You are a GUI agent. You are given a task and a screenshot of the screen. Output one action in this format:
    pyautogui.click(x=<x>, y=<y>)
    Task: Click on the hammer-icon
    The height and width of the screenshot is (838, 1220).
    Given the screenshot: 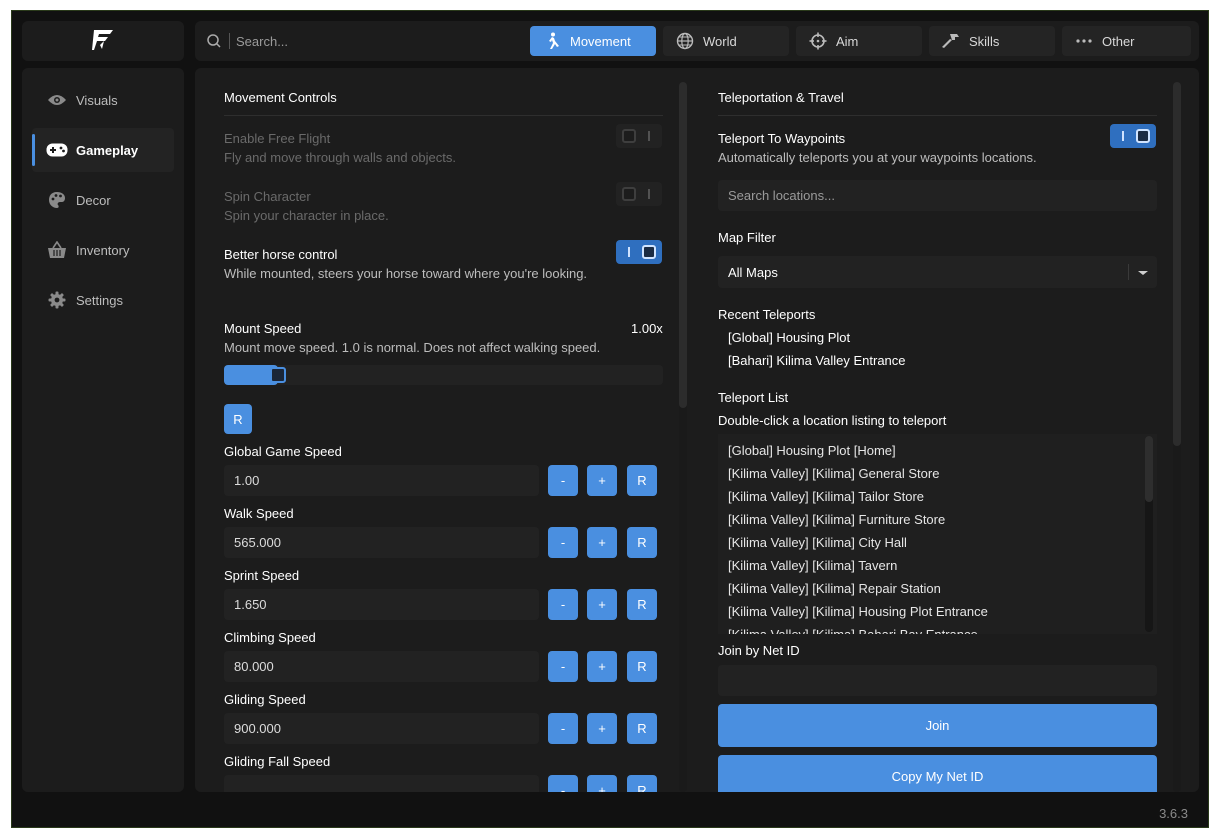 What is the action you would take?
    pyautogui.click(x=951, y=41)
    